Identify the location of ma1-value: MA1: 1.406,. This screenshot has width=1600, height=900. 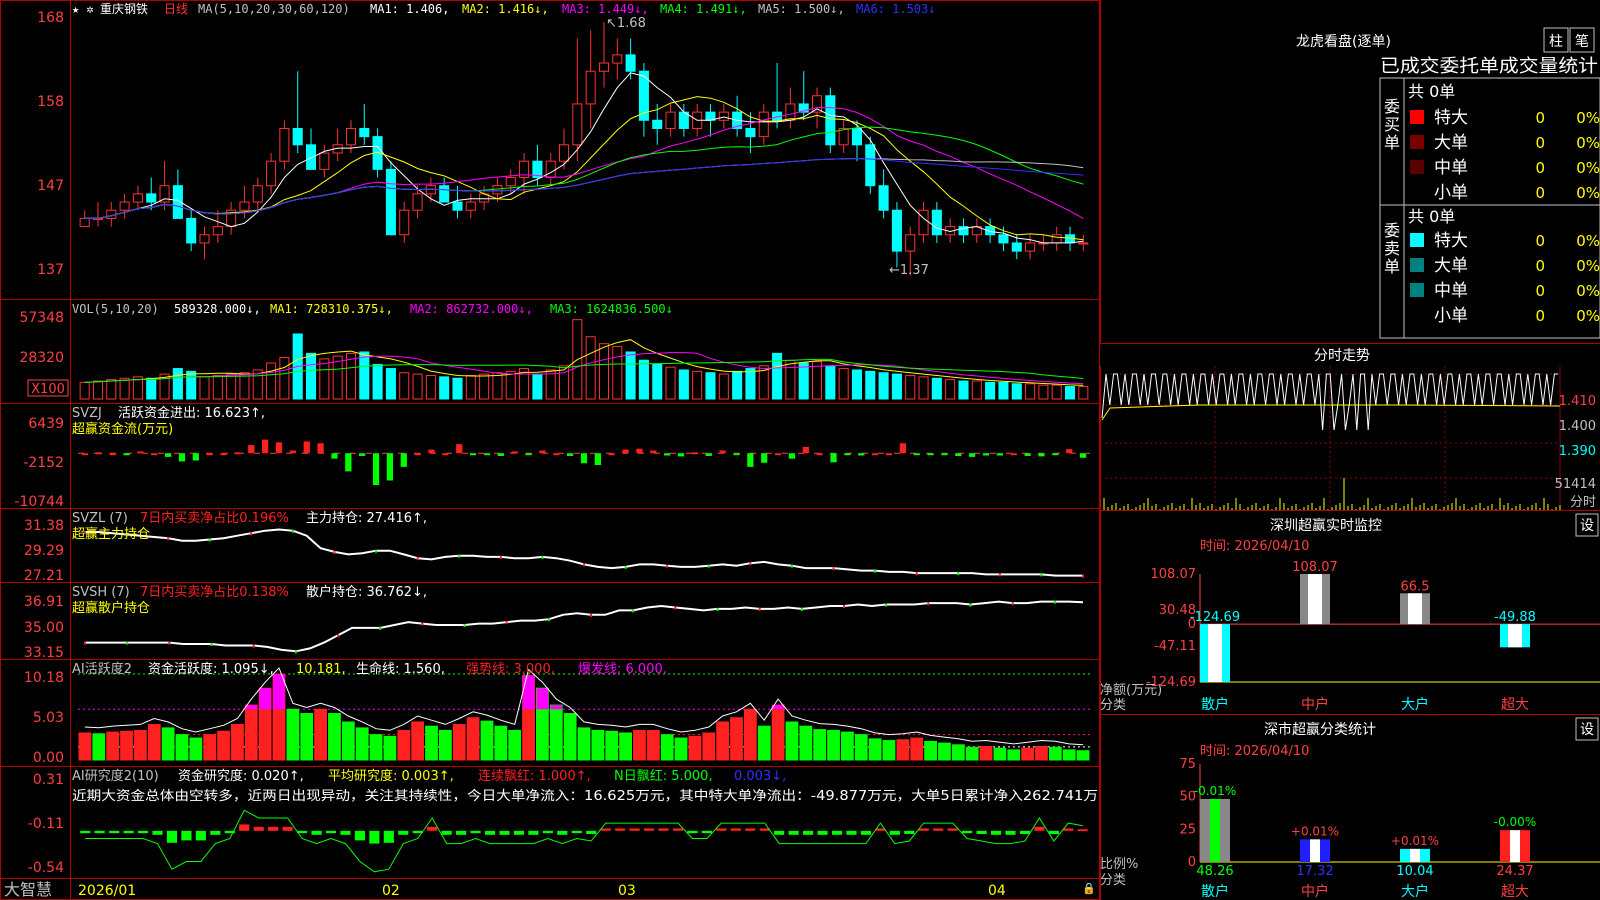
(409, 9).